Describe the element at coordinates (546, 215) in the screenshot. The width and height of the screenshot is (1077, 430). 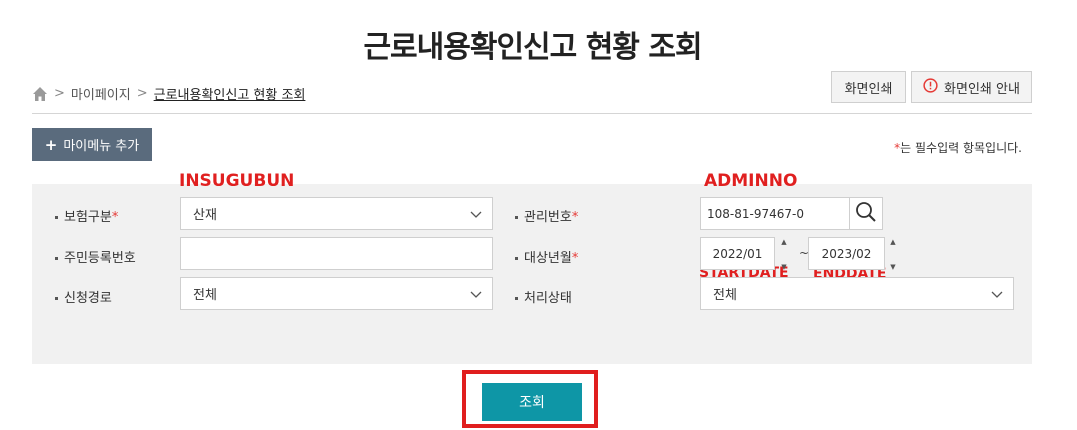
I see `admin-no-label: 관리번호*` at that location.